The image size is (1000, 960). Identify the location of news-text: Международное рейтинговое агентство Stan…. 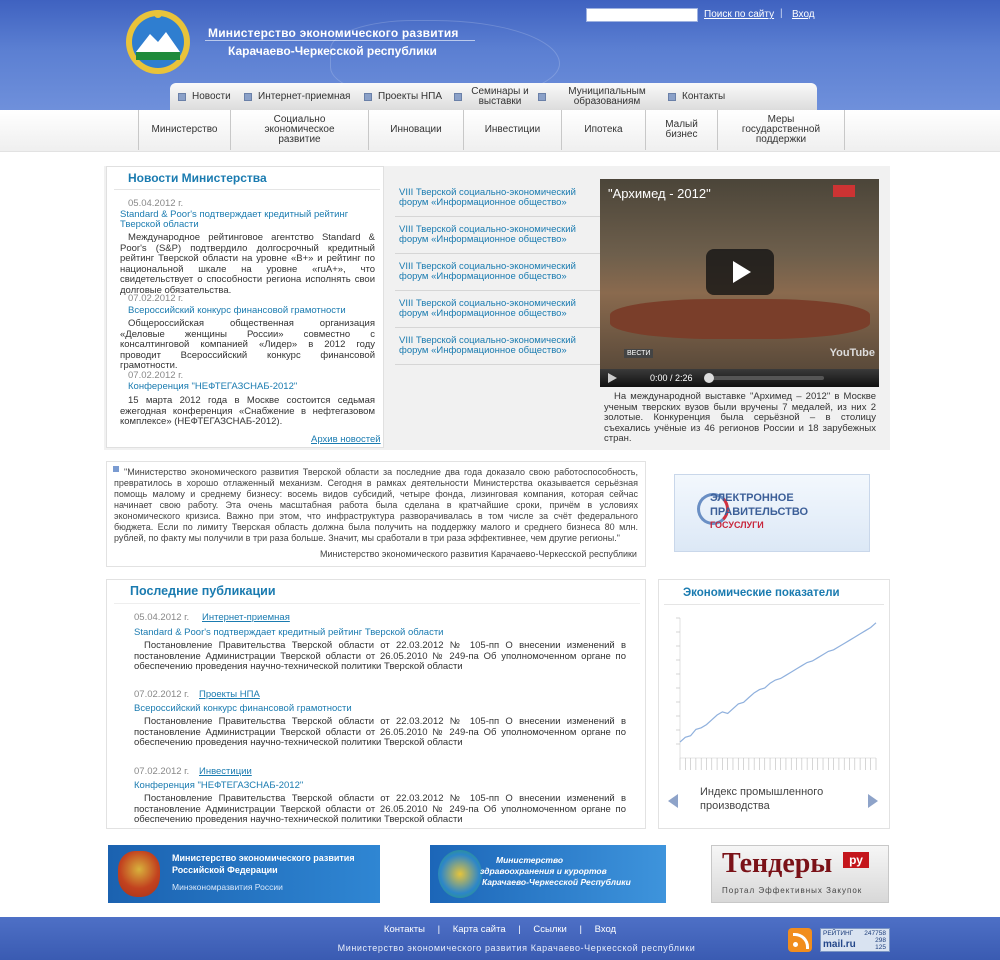
(247, 264).